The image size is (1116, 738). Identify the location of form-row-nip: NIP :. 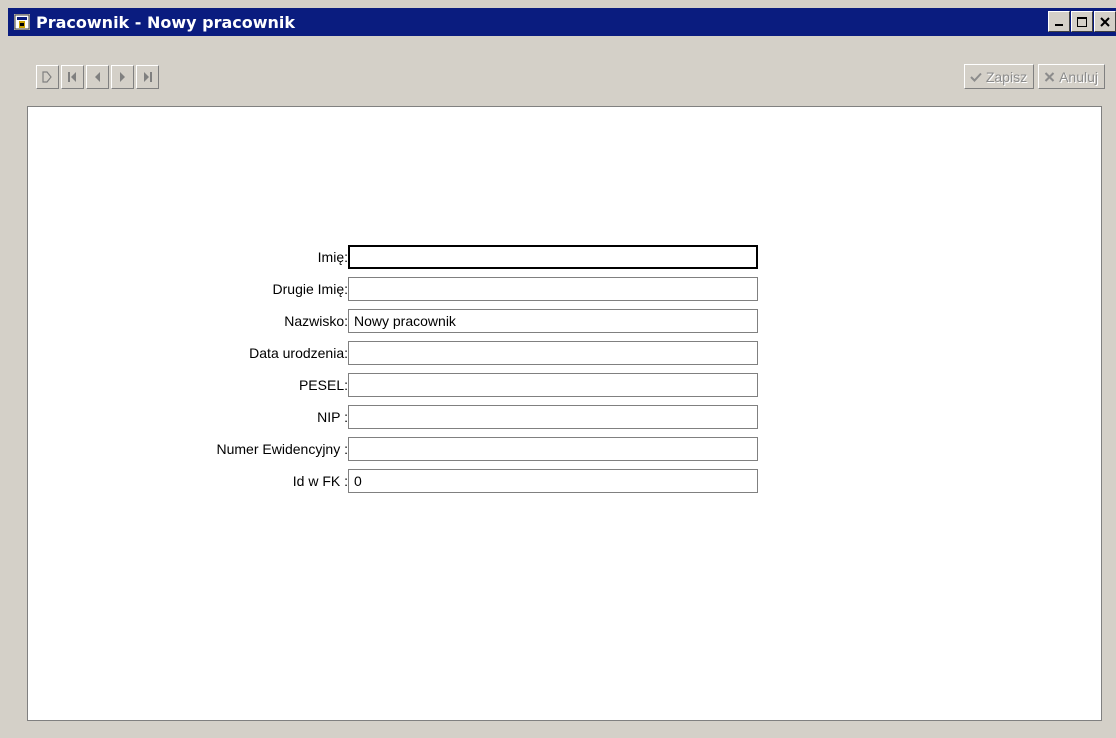
(565, 417).